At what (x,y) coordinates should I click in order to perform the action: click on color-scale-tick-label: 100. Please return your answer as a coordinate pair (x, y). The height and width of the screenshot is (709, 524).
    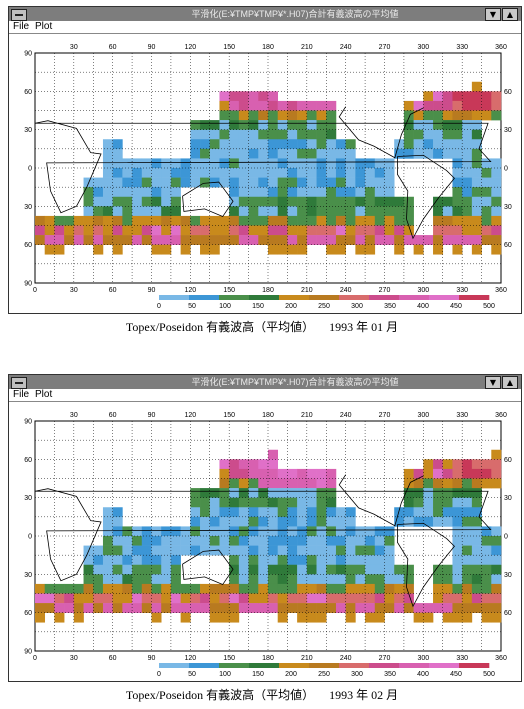
    Looking at the image, I should click on (225, 306).